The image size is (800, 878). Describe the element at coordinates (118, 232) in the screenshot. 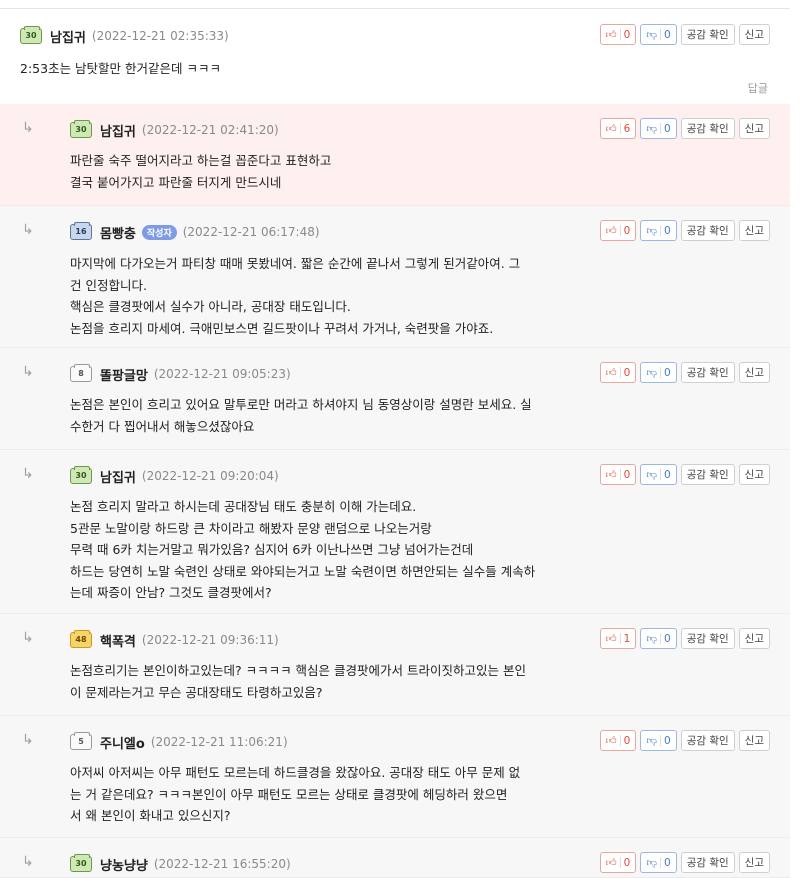

I see `nickname: 몸빵충` at that location.